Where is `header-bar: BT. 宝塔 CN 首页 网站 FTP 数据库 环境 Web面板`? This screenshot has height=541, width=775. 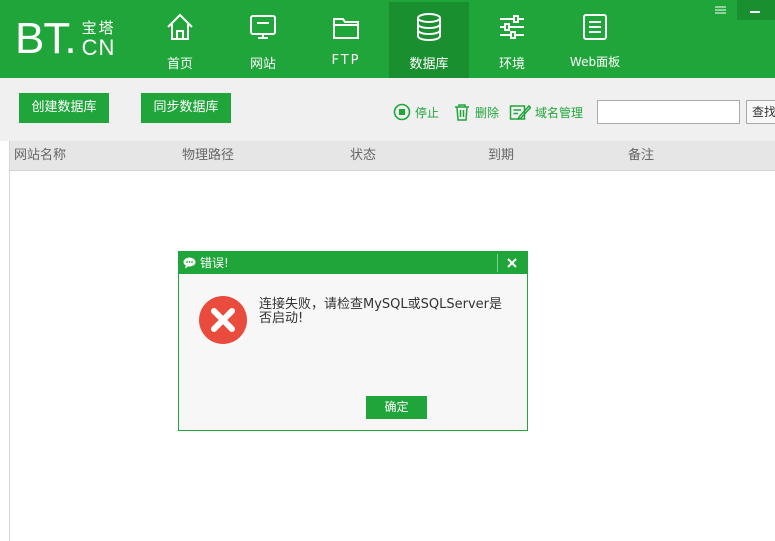 header-bar: BT. 宝塔 CN 首页 网站 FTP 数据库 环境 Web面板 is located at coordinates (387, 39).